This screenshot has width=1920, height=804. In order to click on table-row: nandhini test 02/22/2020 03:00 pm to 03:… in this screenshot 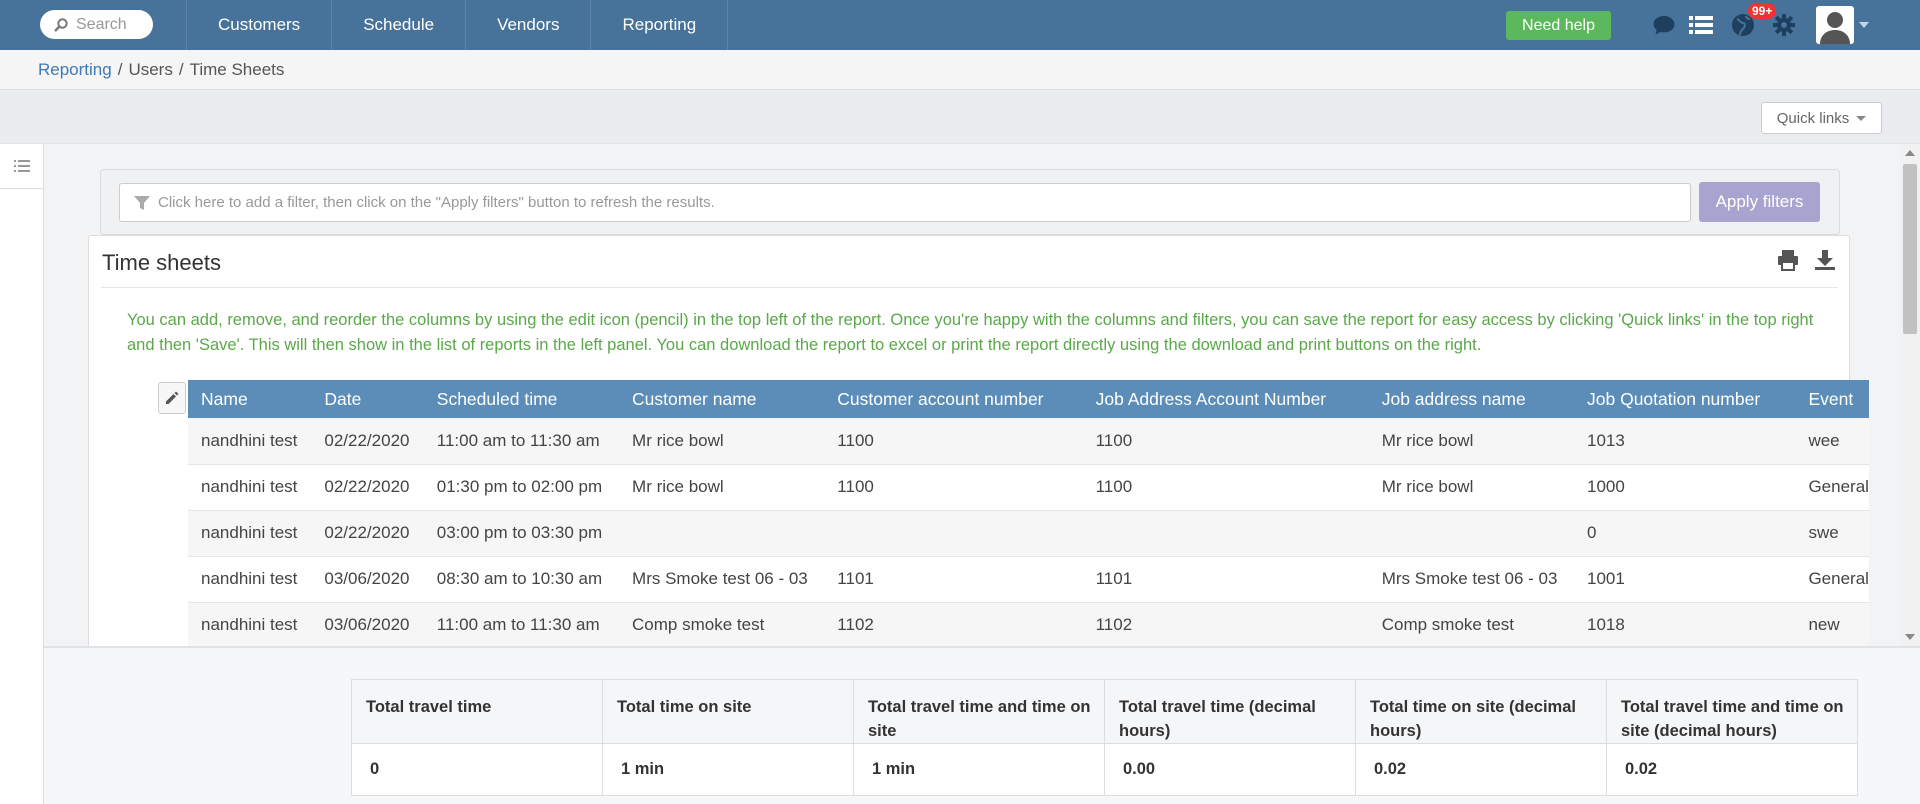, I will do `click(1028, 533)`.